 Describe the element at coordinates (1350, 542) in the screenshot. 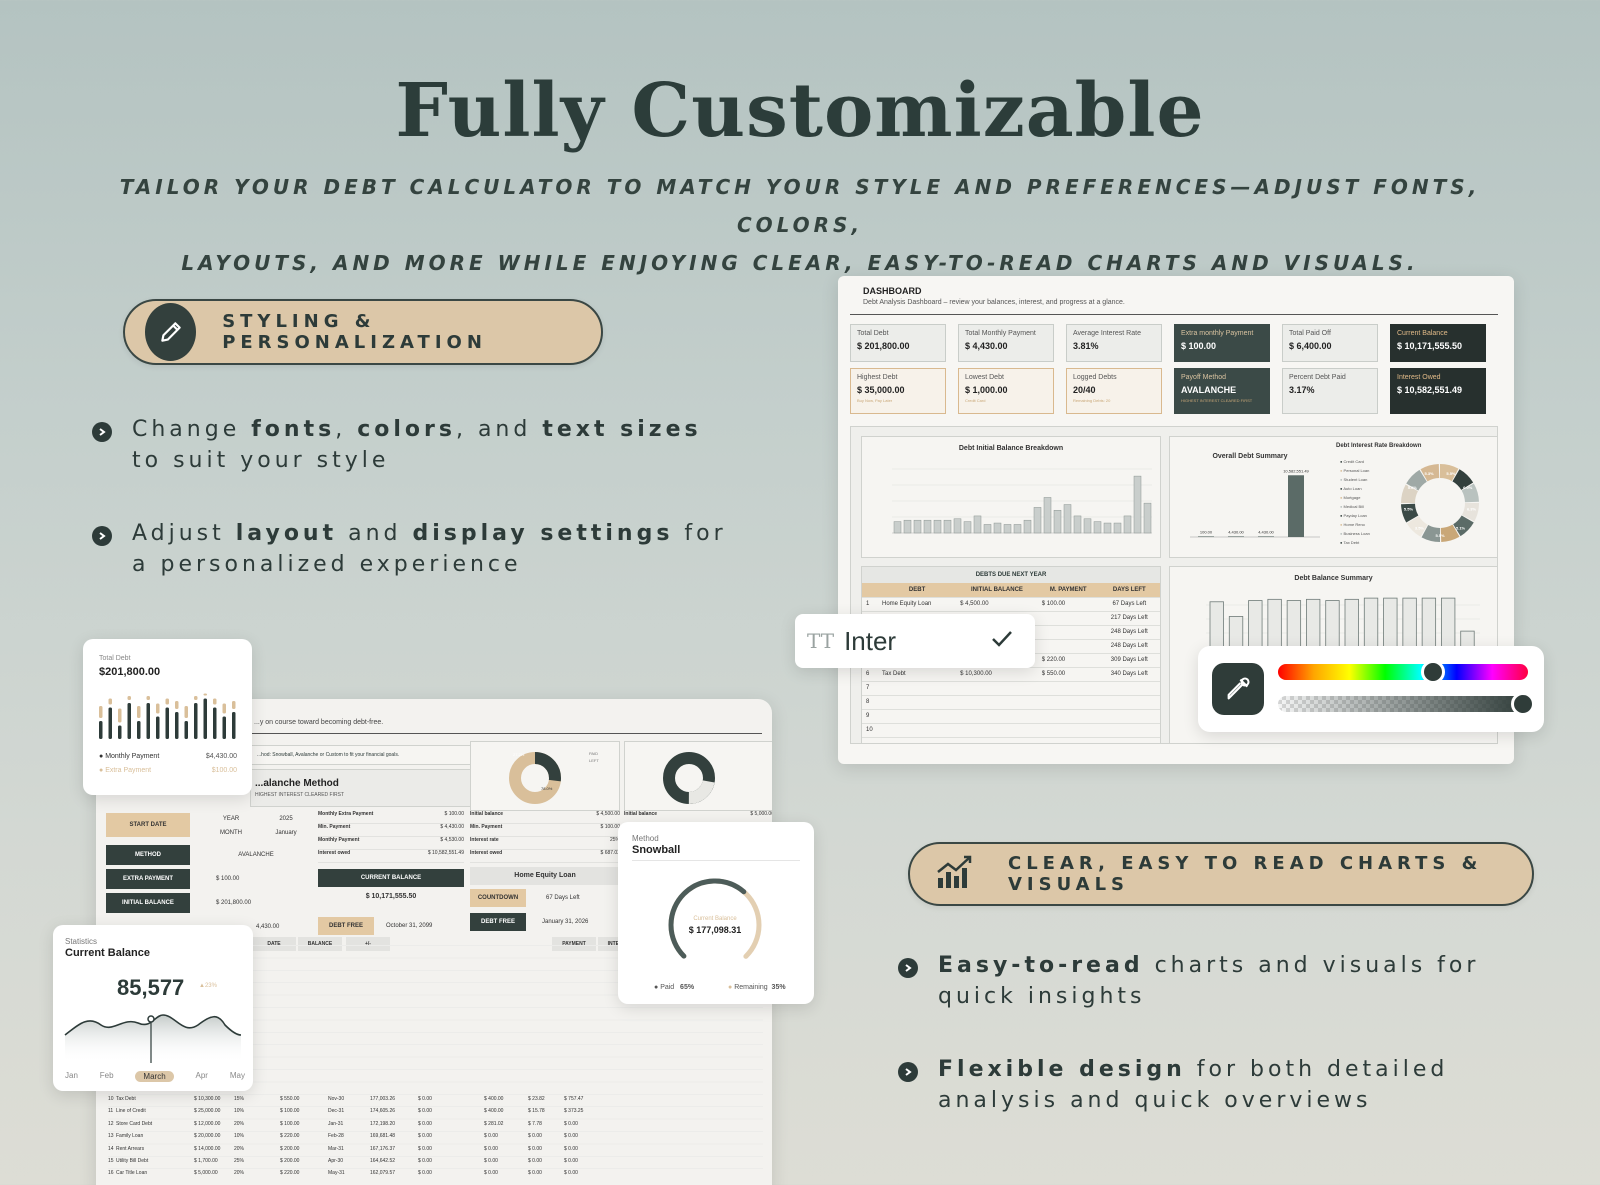

I see `legend-item: ● Tax Debt` at that location.